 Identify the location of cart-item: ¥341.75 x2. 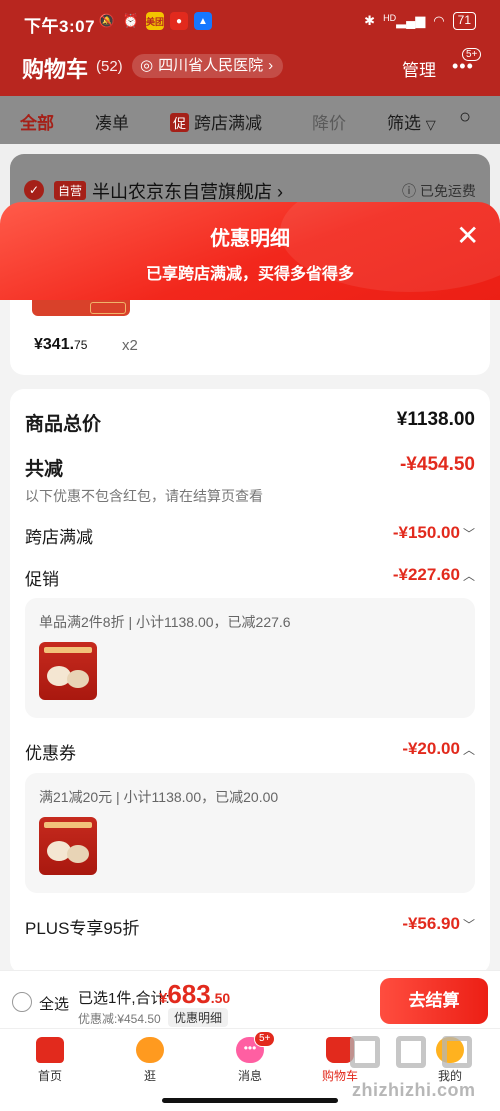
(250, 337).